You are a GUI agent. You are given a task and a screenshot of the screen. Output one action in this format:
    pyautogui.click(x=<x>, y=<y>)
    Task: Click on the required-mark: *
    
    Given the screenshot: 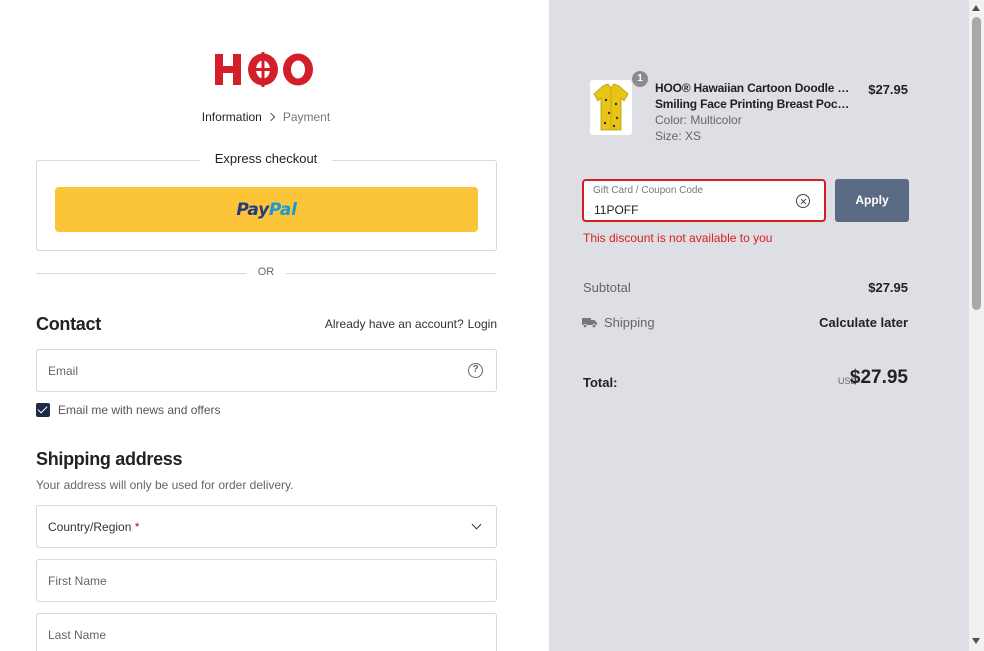 What is the action you would take?
    pyautogui.click(x=137, y=527)
    